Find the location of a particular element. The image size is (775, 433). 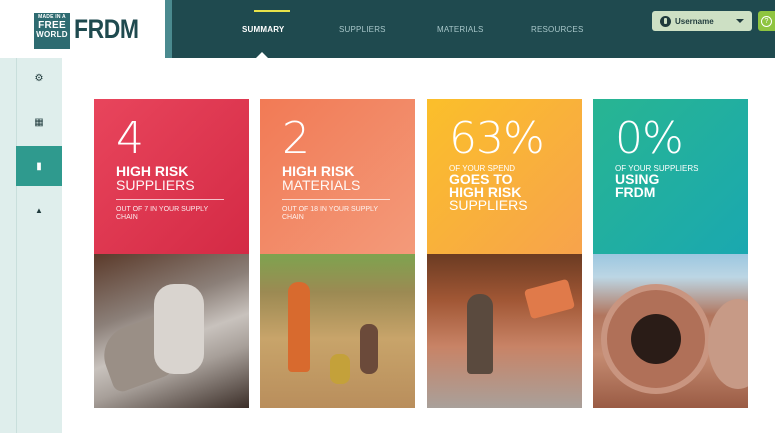

active-tab-caret is located at coordinates (262, 55).